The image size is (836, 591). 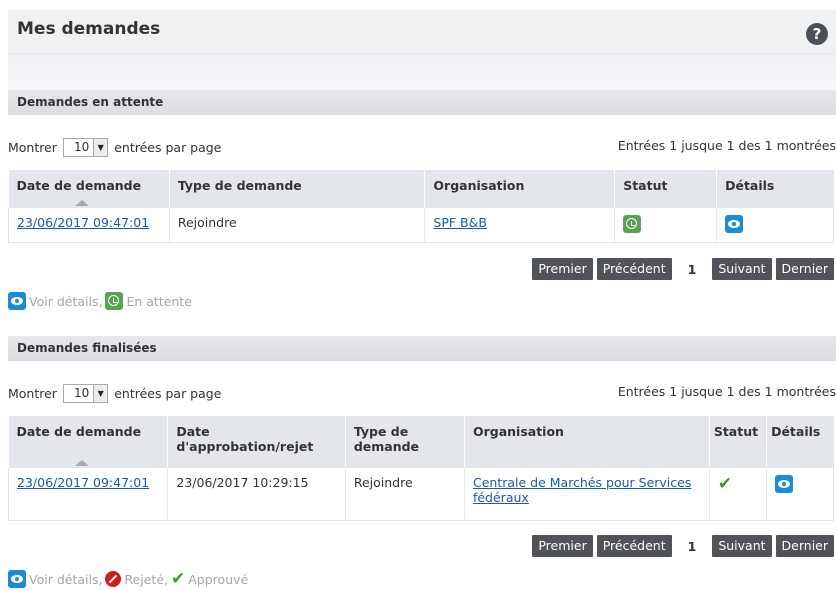 I want to click on legend-pending-label: En attente, so click(x=159, y=301).